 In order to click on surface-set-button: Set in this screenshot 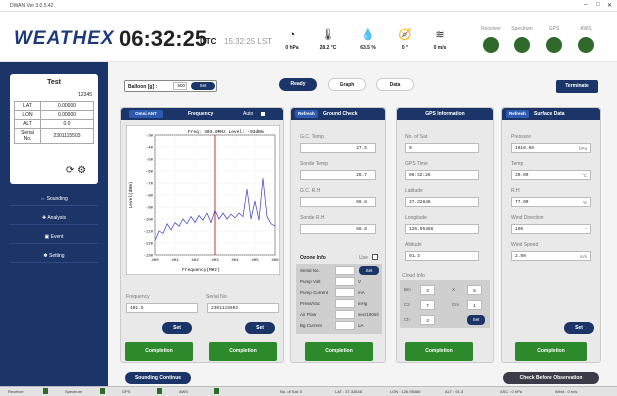, I will do `click(579, 328)`.